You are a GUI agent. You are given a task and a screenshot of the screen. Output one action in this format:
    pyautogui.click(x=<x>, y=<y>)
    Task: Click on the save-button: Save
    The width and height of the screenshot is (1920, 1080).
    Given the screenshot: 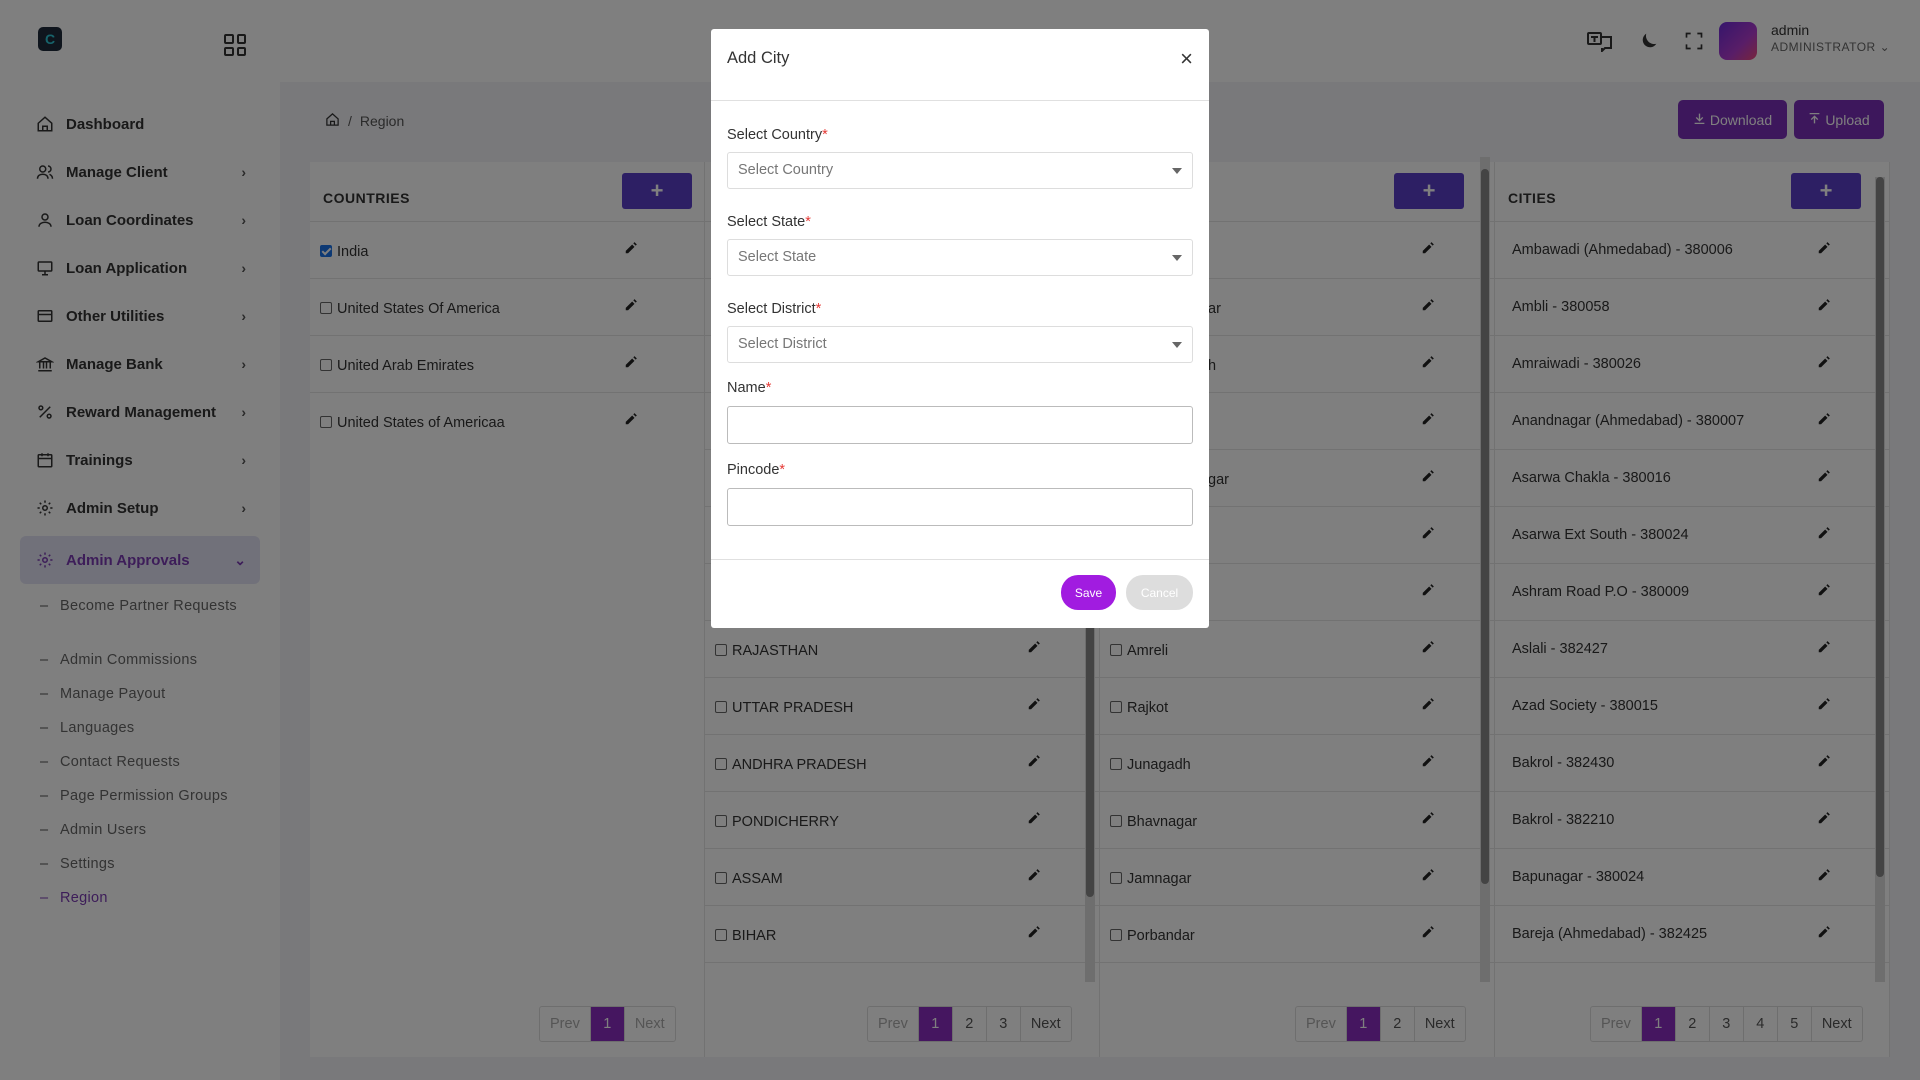 What is the action you would take?
    pyautogui.click(x=1088, y=592)
    